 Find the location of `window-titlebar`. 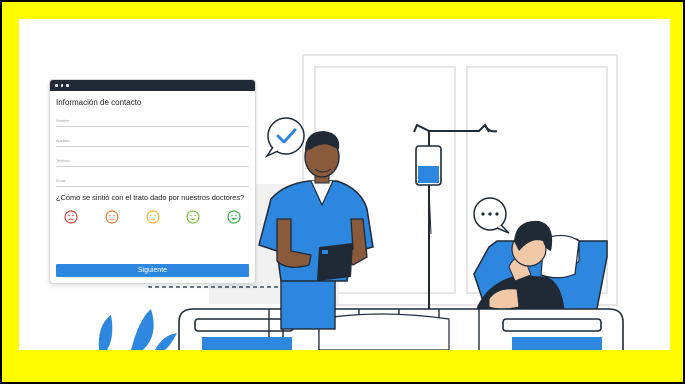

window-titlebar is located at coordinates (152, 85).